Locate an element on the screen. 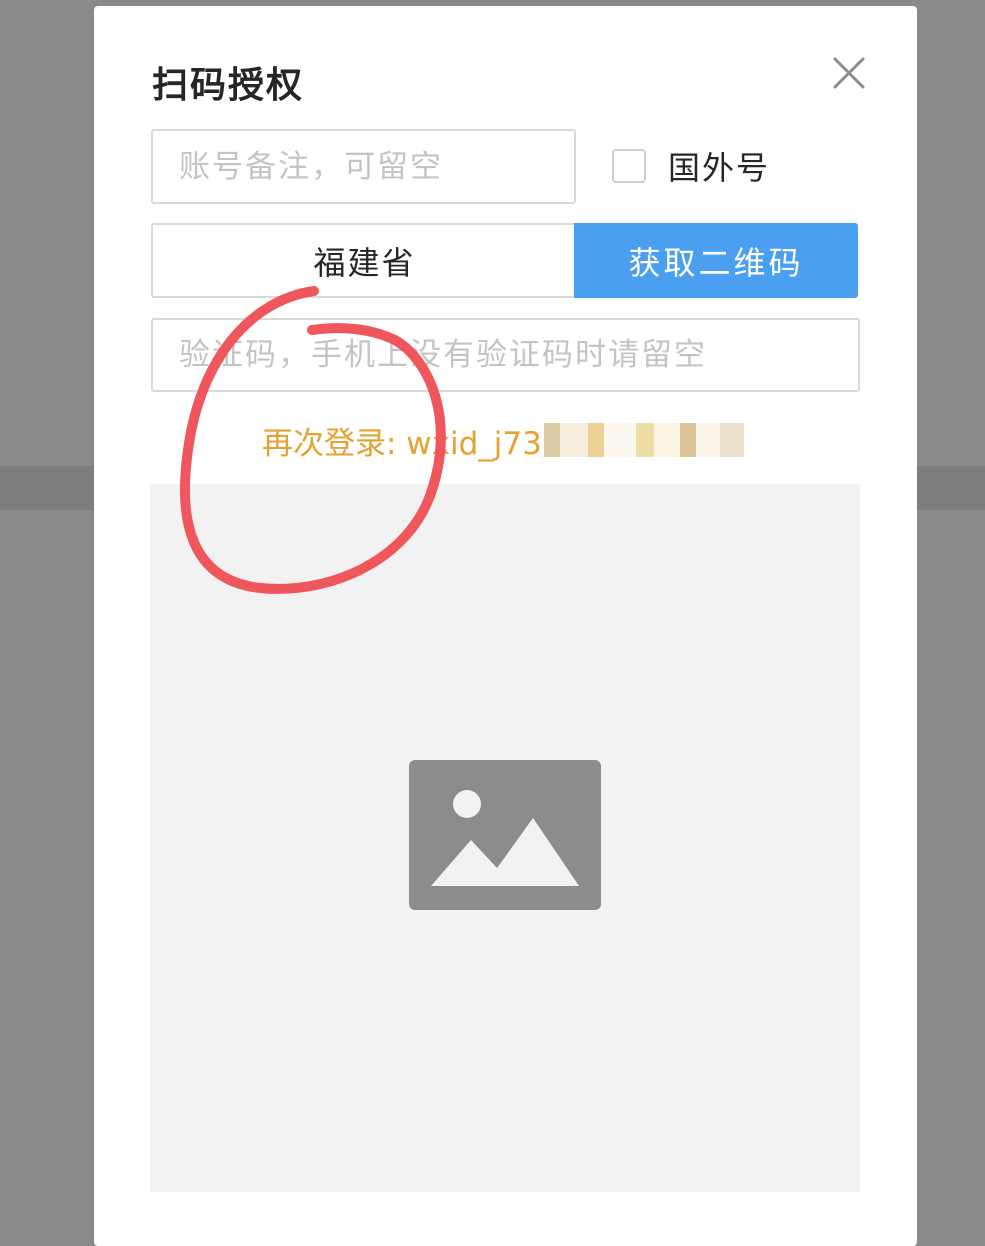 Image resolution: width=985 pixels, height=1246 pixels. image-placeholder-icon is located at coordinates (505, 835).